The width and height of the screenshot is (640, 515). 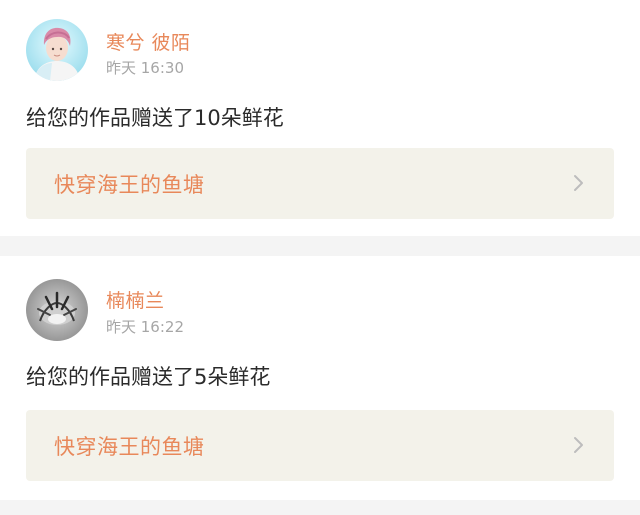 I want to click on notification-message: 给您的作品赠送了10朵鲜花, so click(x=155, y=118).